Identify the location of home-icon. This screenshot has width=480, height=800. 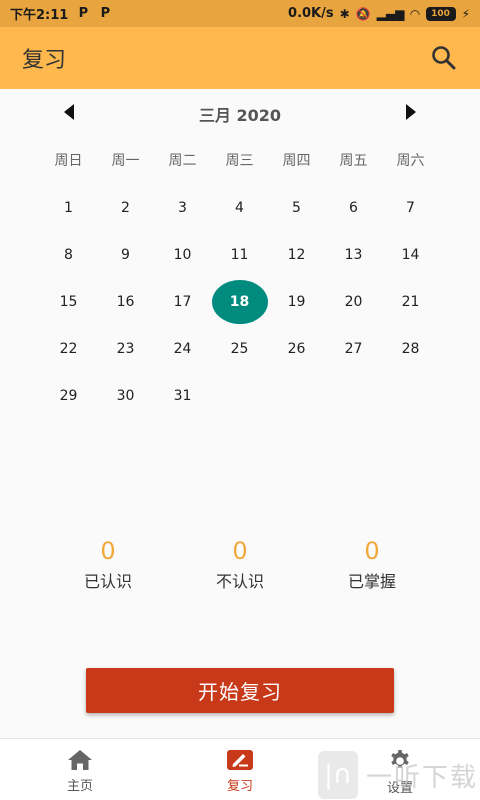
(80, 760).